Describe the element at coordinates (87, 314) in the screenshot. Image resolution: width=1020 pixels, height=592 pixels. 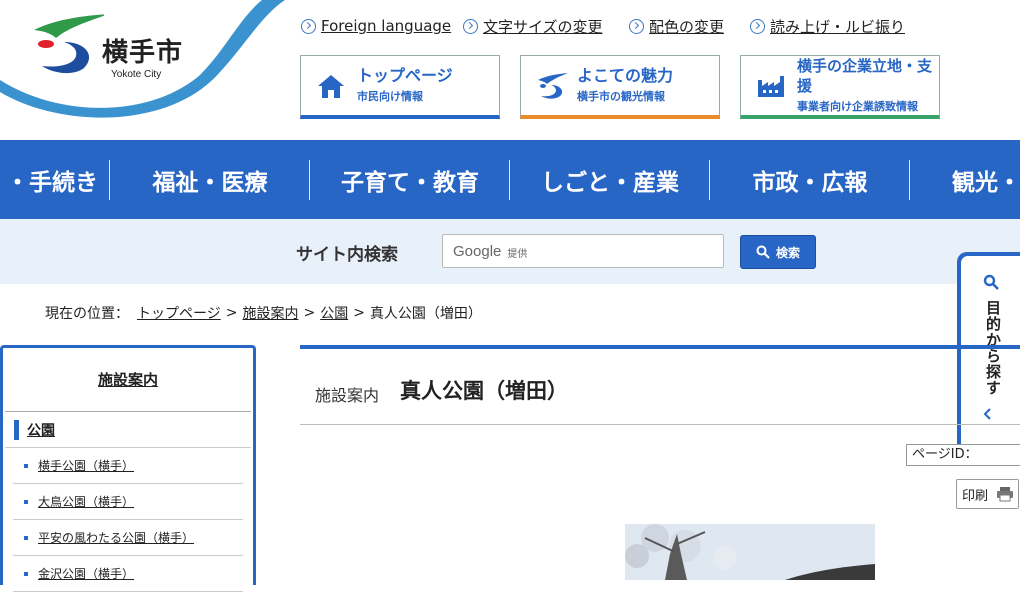
I see `breadcrumb-prefix: 現在の位置：` at that location.